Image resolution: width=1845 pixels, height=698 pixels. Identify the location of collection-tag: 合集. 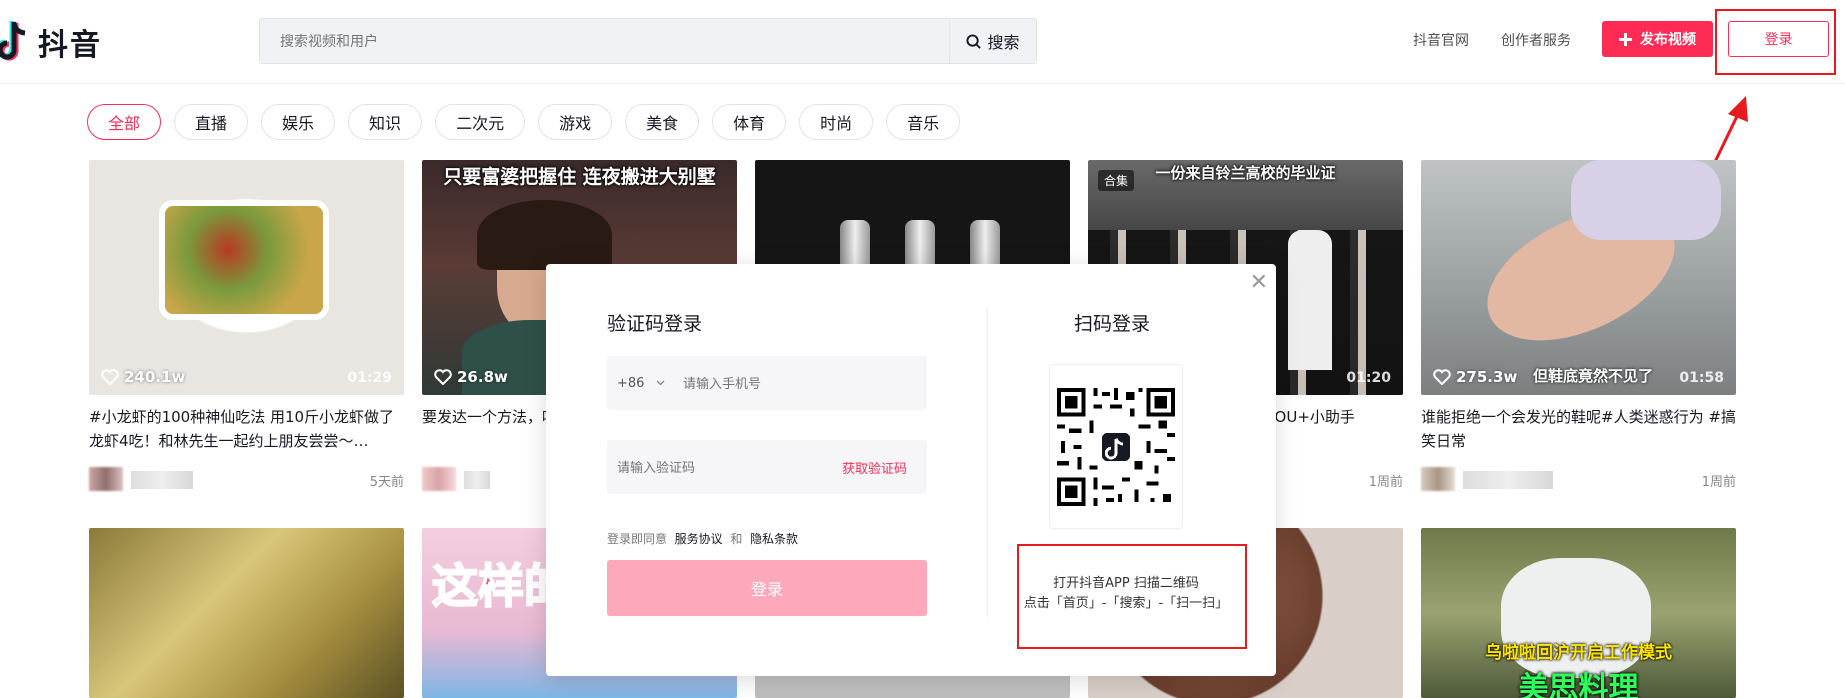
(1116, 180).